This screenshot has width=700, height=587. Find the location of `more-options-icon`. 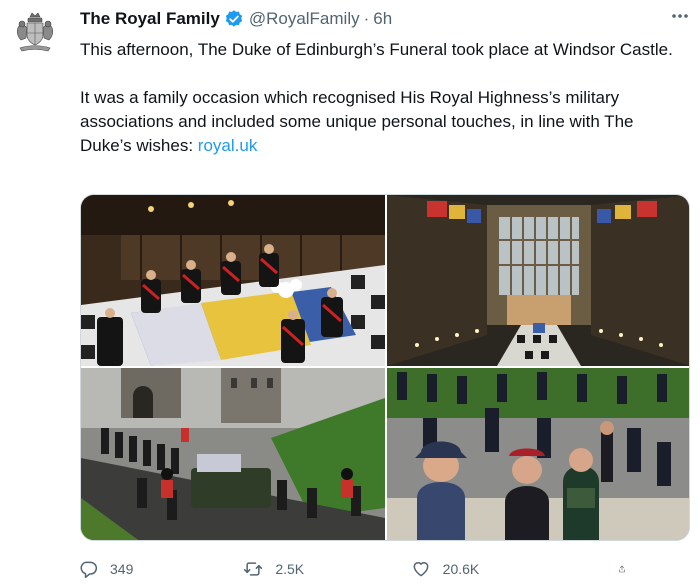

more-options-icon is located at coordinates (680, 16).